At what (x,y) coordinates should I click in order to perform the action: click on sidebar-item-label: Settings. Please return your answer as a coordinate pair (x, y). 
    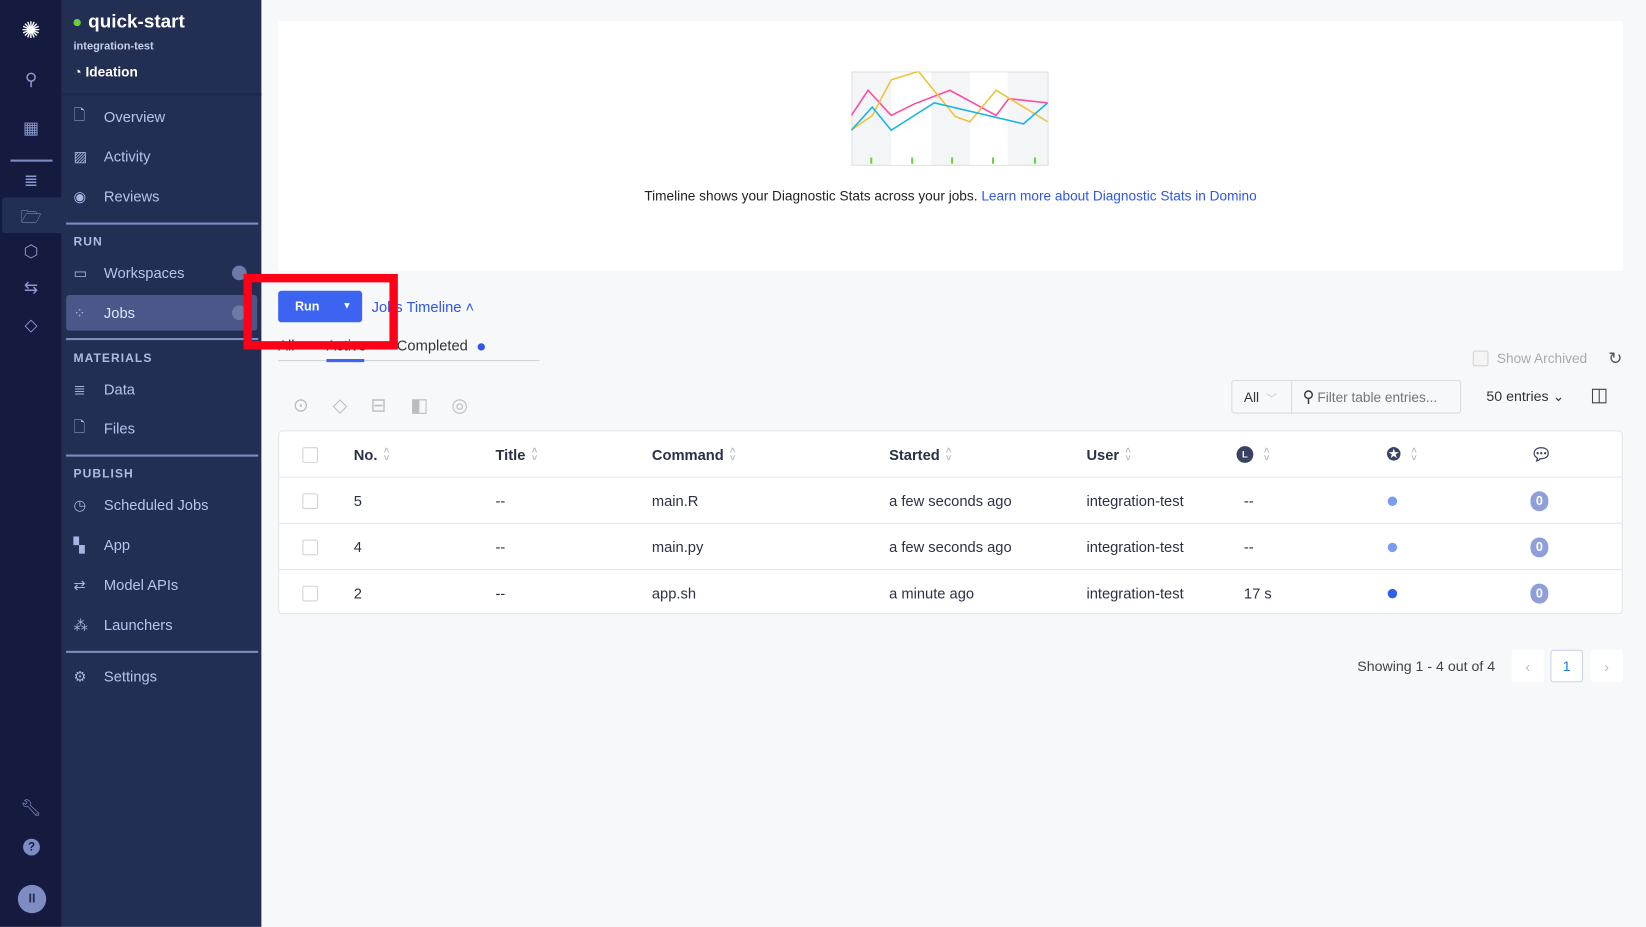
    Looking at the image, I should click on (130, 676).